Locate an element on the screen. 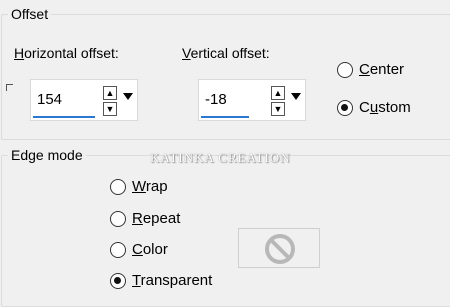  horizontal-offset-value: 154 is located at coordinates (49, 100).